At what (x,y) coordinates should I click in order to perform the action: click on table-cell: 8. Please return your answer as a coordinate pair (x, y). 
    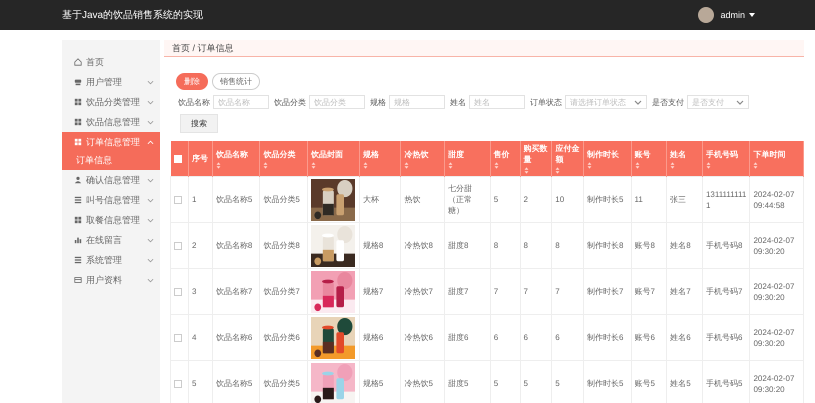
    Looking at the image, I should click on (496, 245).